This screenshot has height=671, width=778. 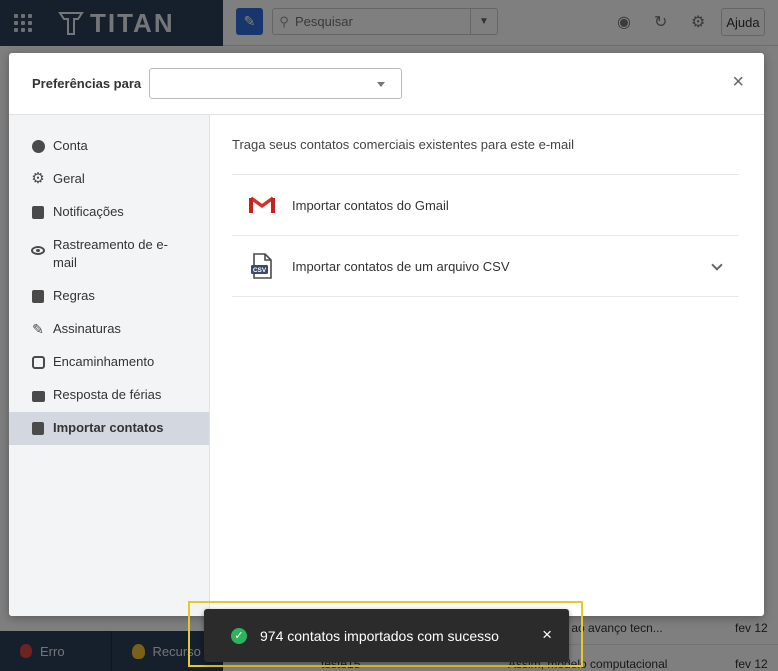 I want to click on caret-down-icon, so click(x=381, y=84).